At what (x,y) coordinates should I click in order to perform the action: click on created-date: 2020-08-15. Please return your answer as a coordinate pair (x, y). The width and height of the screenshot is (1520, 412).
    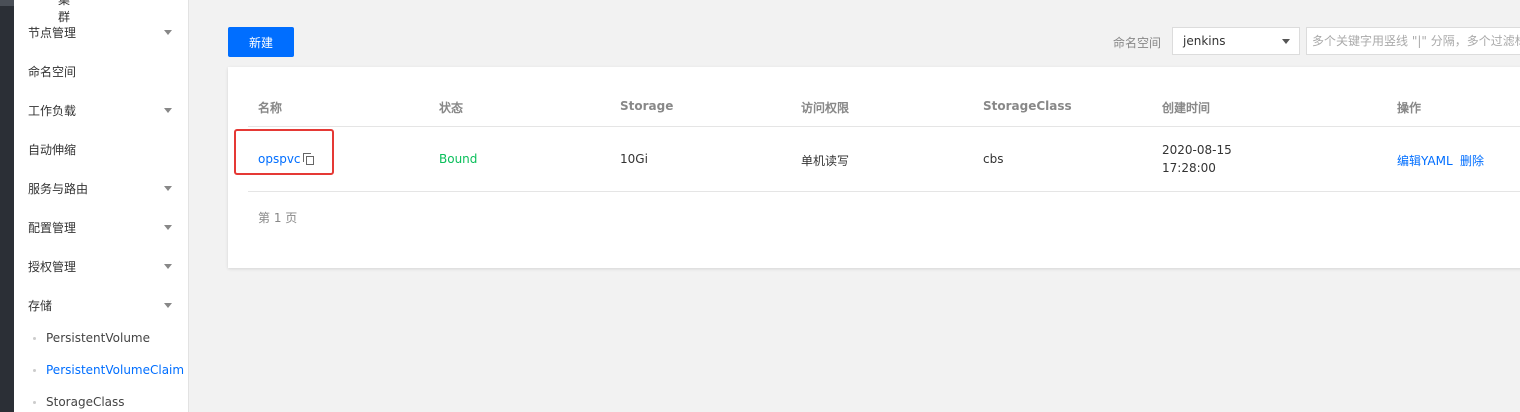
    Looking at the image, I should click on (1197, 150).